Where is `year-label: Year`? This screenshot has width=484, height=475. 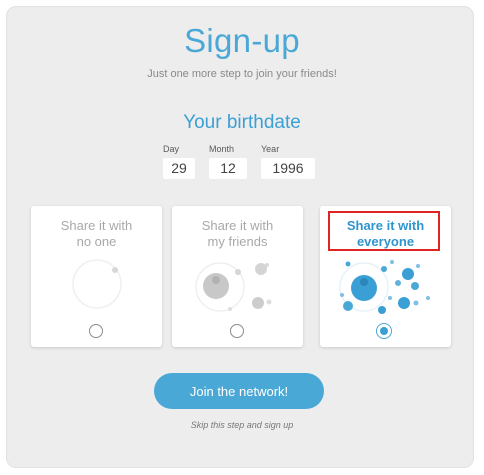 year-label: Year is located at coordinates (270, 149).